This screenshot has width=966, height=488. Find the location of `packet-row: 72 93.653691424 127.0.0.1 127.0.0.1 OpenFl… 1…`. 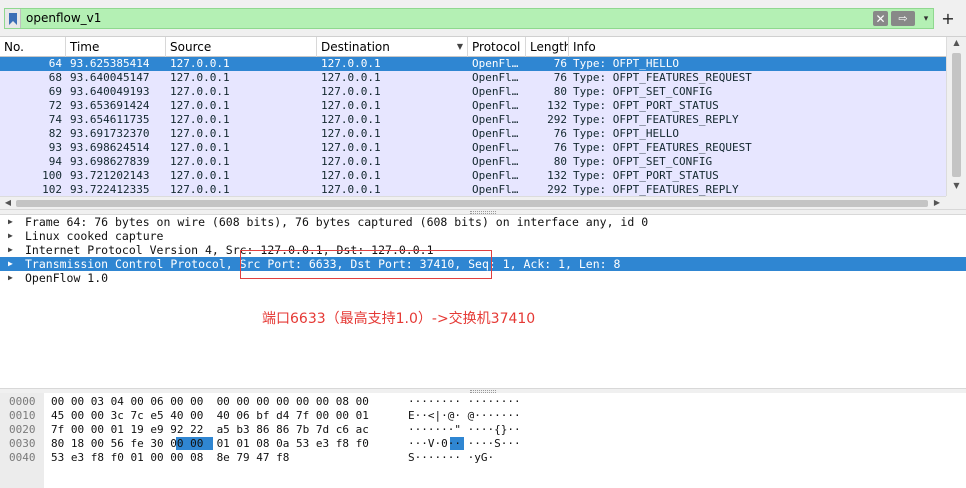

packet-row: 72 93.653691424 127.0.0.1 127.0.0.1 OpenFl… 1… is located at coordinates (473, 106).